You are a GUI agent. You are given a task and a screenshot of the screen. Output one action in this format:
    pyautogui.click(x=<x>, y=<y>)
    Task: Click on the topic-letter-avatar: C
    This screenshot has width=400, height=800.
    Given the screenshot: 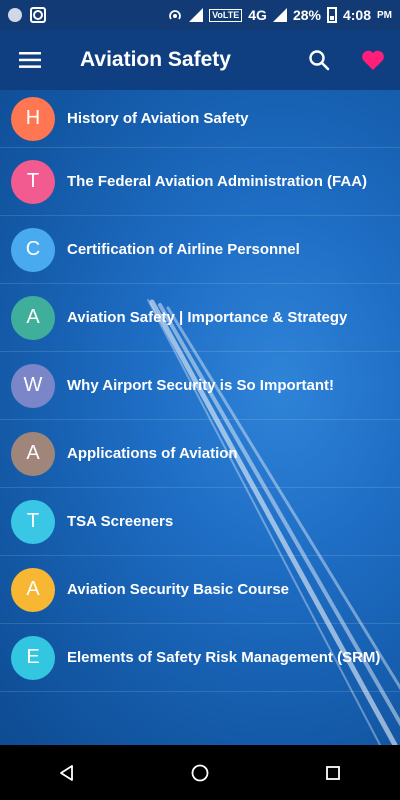 What is the action you would take?
    pyautogui.click(x=33, y=249)
    